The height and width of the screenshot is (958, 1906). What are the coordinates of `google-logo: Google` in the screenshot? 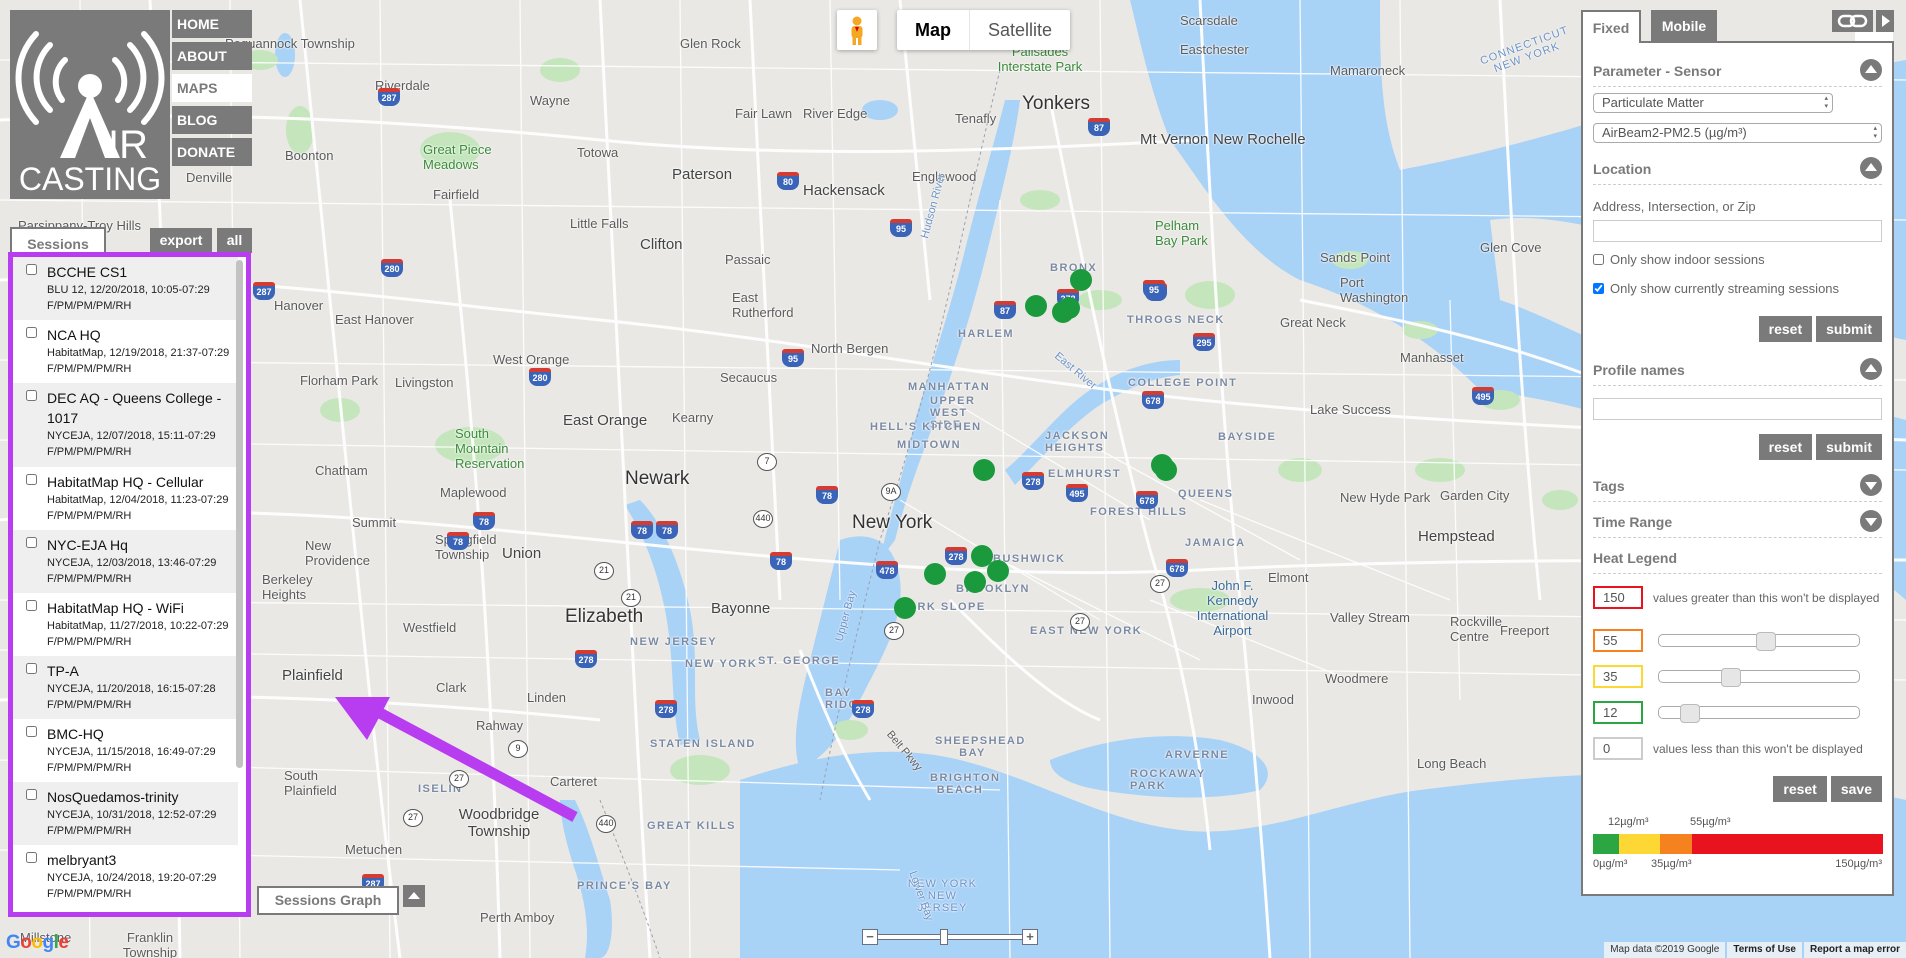 It's located at (37, 943).